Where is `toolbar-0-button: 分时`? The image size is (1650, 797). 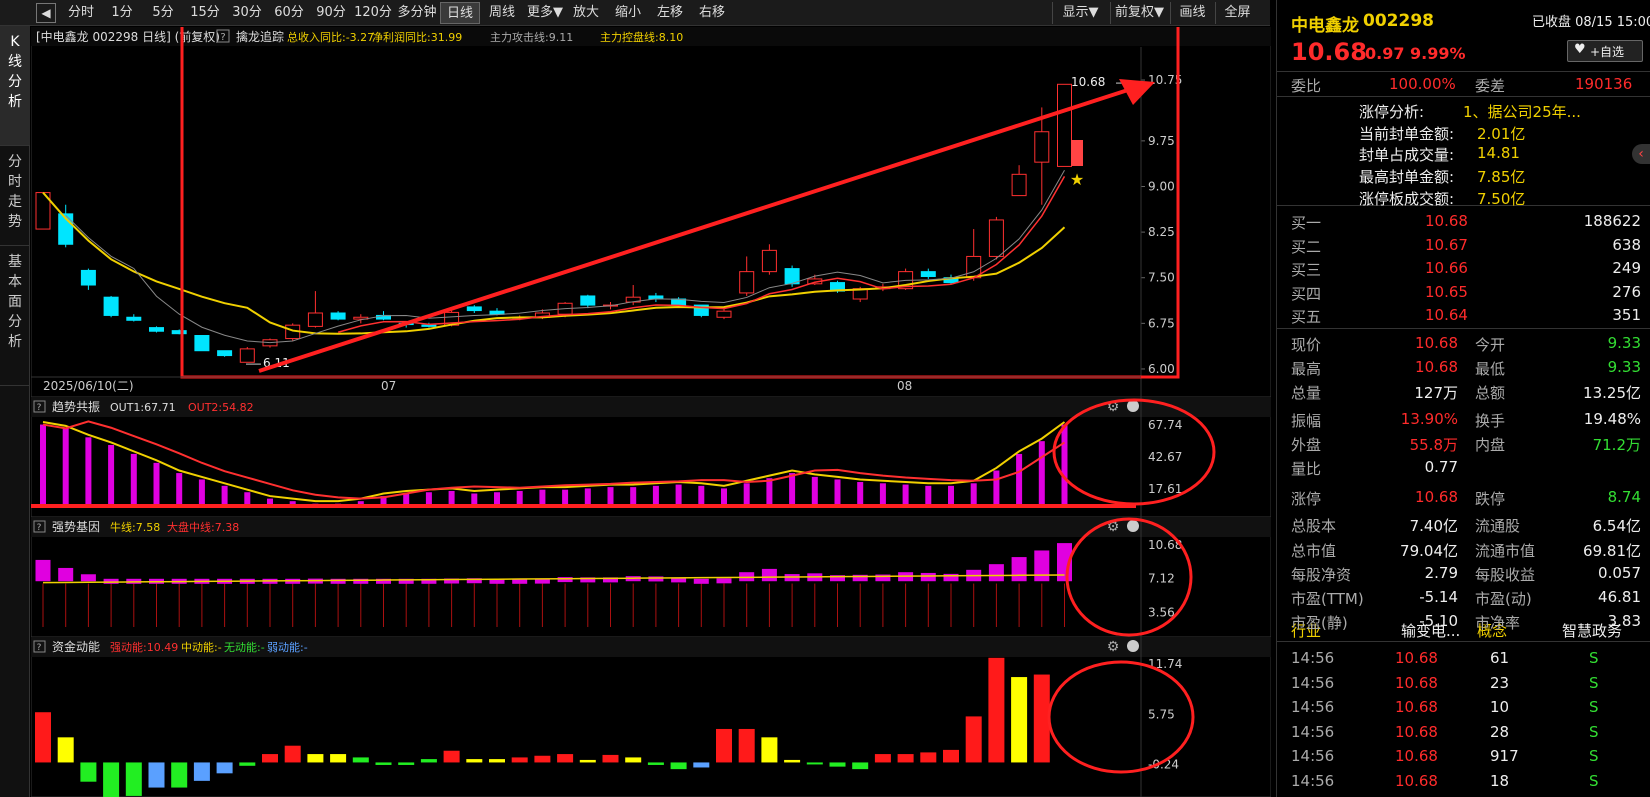 toolbar-0-button: 分时 is located at coordinates (81, 13).